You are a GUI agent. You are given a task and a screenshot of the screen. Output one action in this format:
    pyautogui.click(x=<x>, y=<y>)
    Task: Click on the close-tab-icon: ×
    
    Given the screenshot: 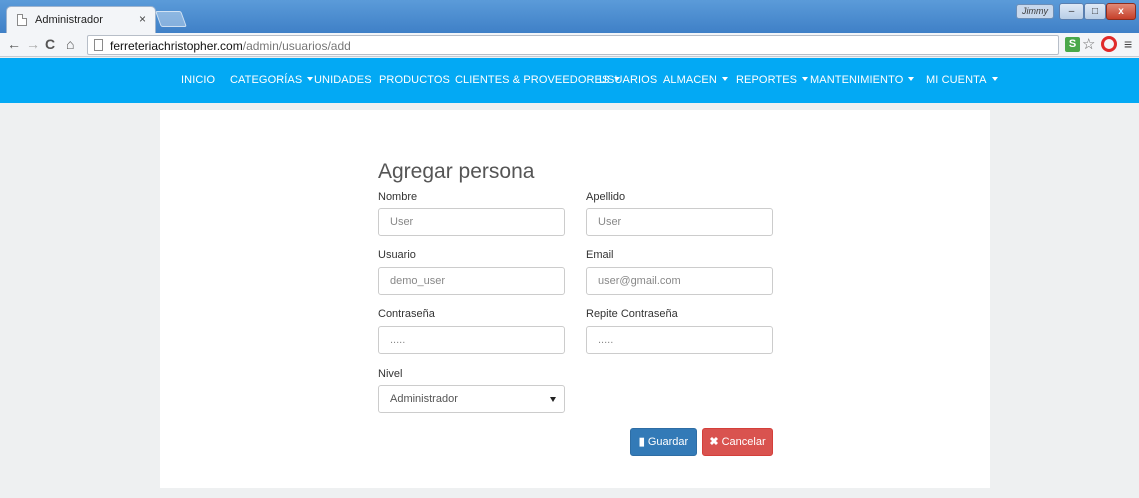 What is the action you would take?
    pyautogui.click(x=142, y=19)
    